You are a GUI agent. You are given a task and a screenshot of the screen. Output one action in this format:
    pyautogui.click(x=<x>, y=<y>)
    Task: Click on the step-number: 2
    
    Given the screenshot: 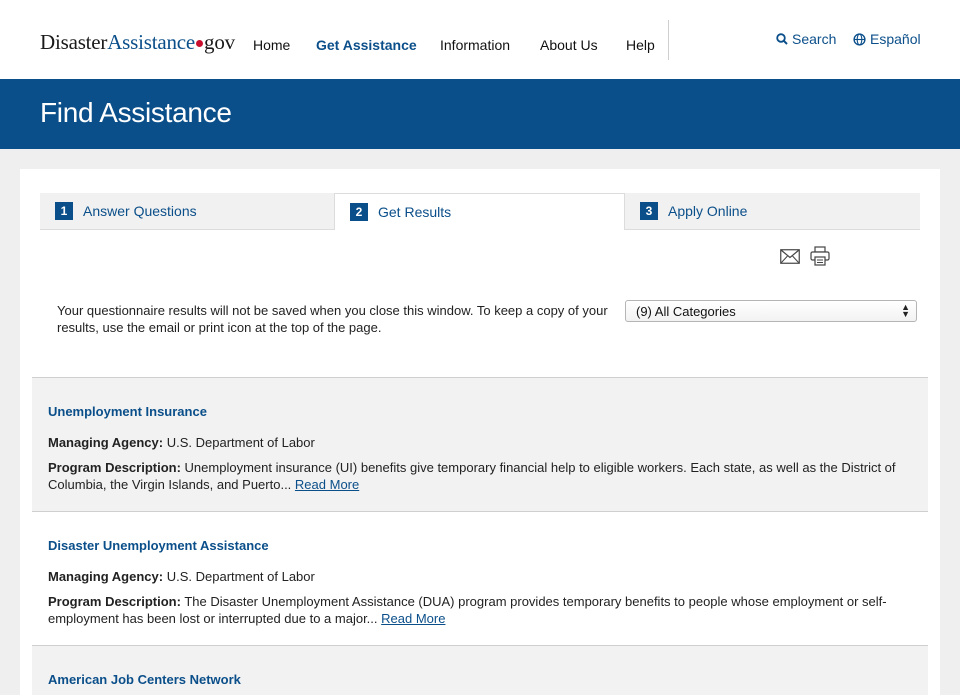 What is the action you would take?
    pyautogui.click(x=359, y=212)
    